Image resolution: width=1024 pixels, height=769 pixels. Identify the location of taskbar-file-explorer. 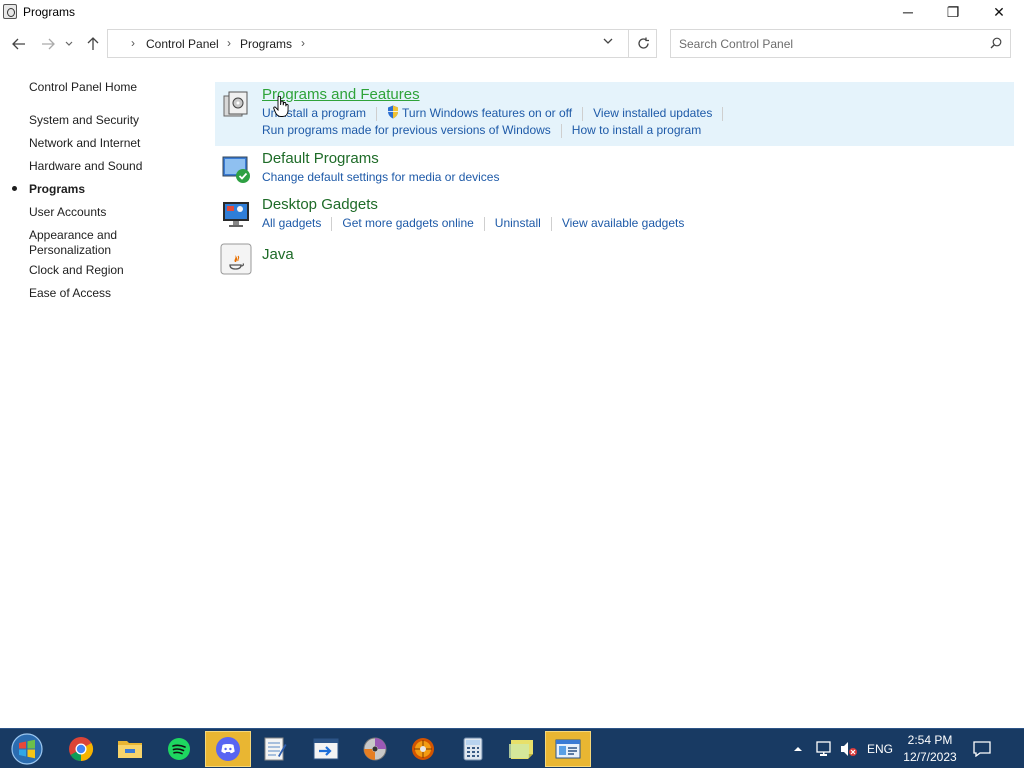
(130, 749).